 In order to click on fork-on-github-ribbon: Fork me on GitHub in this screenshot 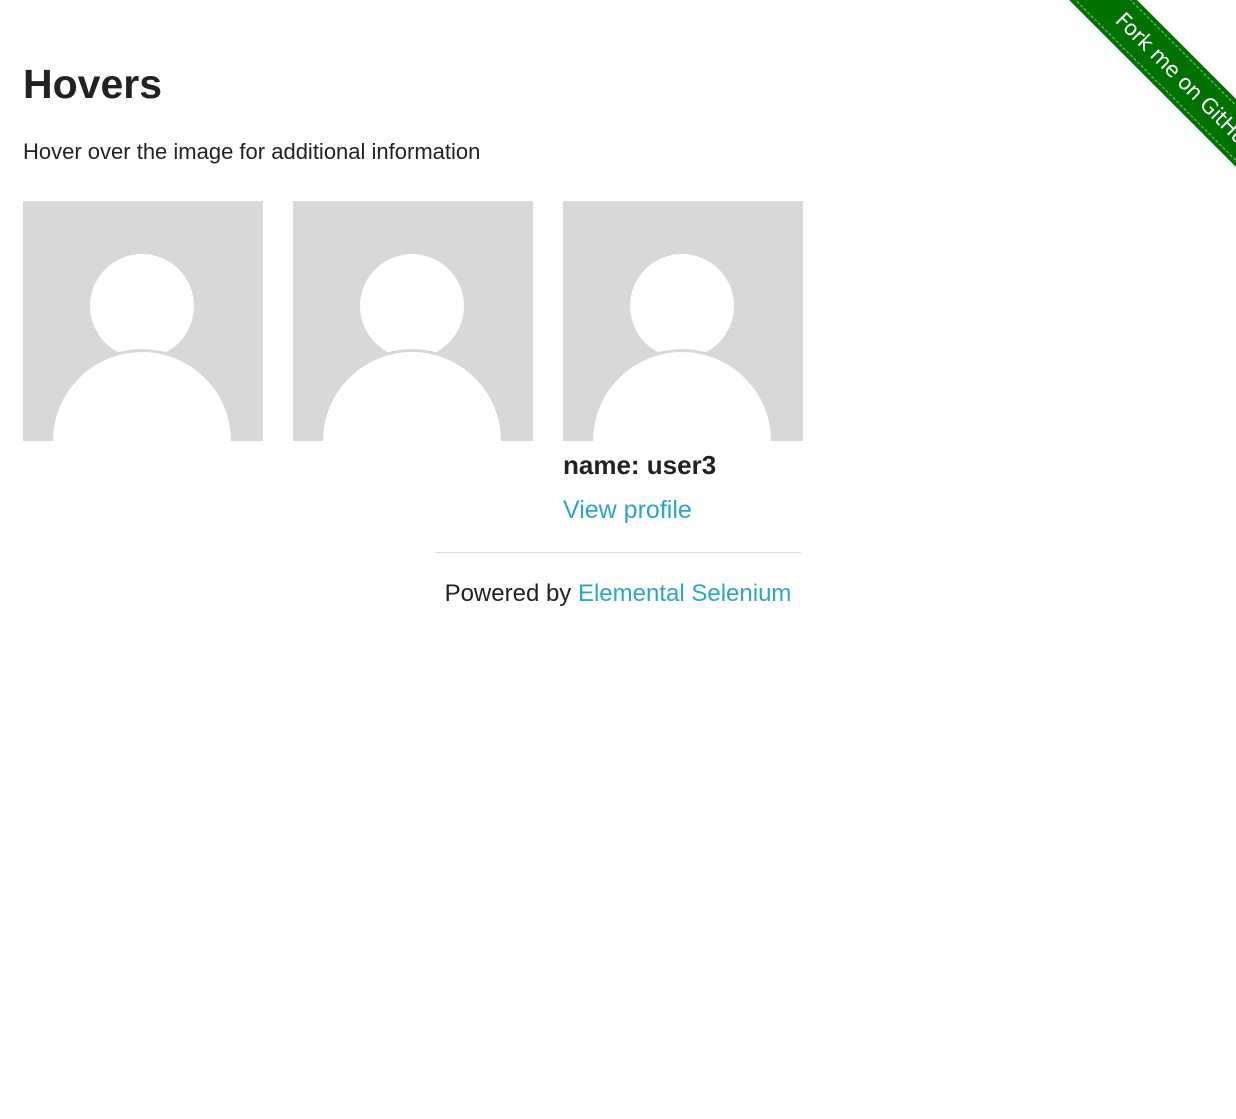, I will do `click(1151, 101)`.